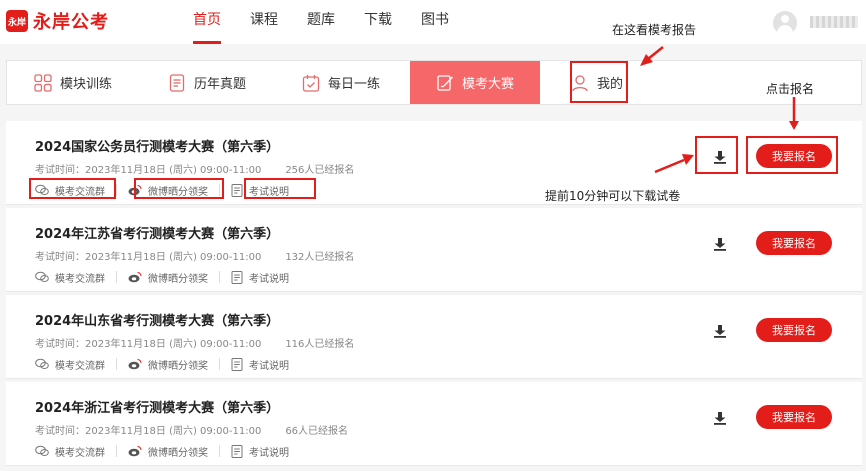 Image resolution: width=866 pixels, height=471 pixels. I want to click on nav-item-books: 图书, so click(435, 22).